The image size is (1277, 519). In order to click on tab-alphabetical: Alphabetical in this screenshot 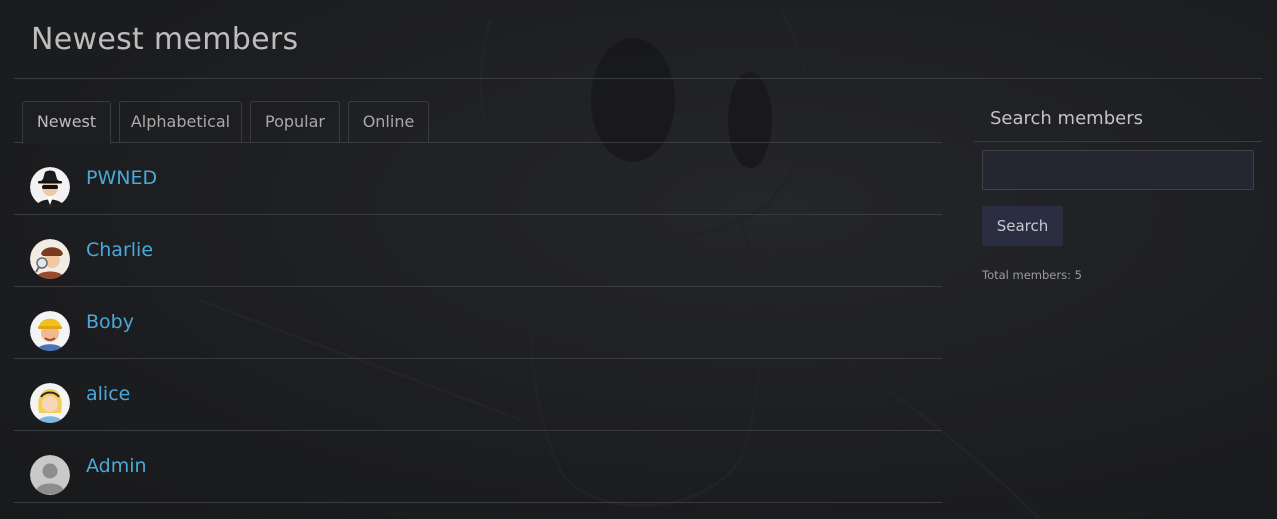, I will do `click(180, 121)`.